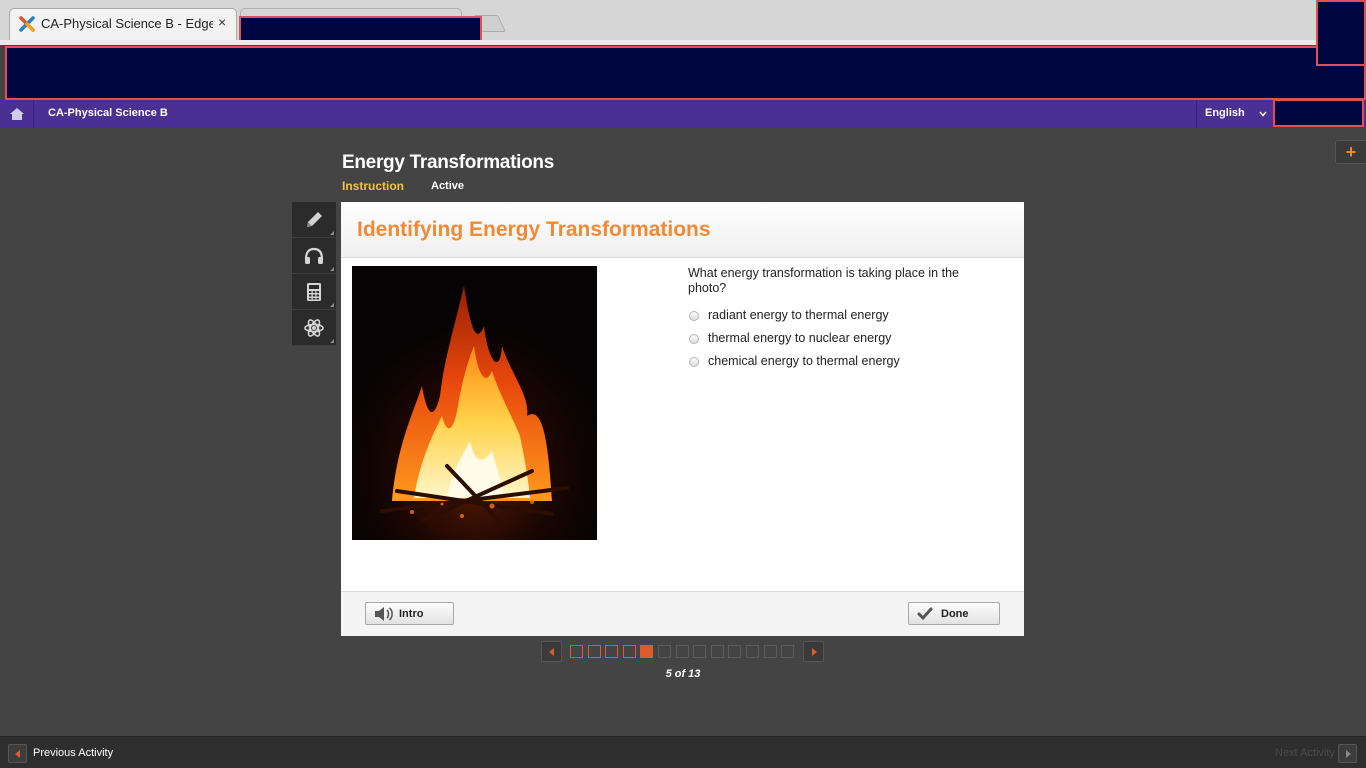 This screenshot has width=1366, height=768. I want to click on intro-button-label: Intro, so click(411, 614).